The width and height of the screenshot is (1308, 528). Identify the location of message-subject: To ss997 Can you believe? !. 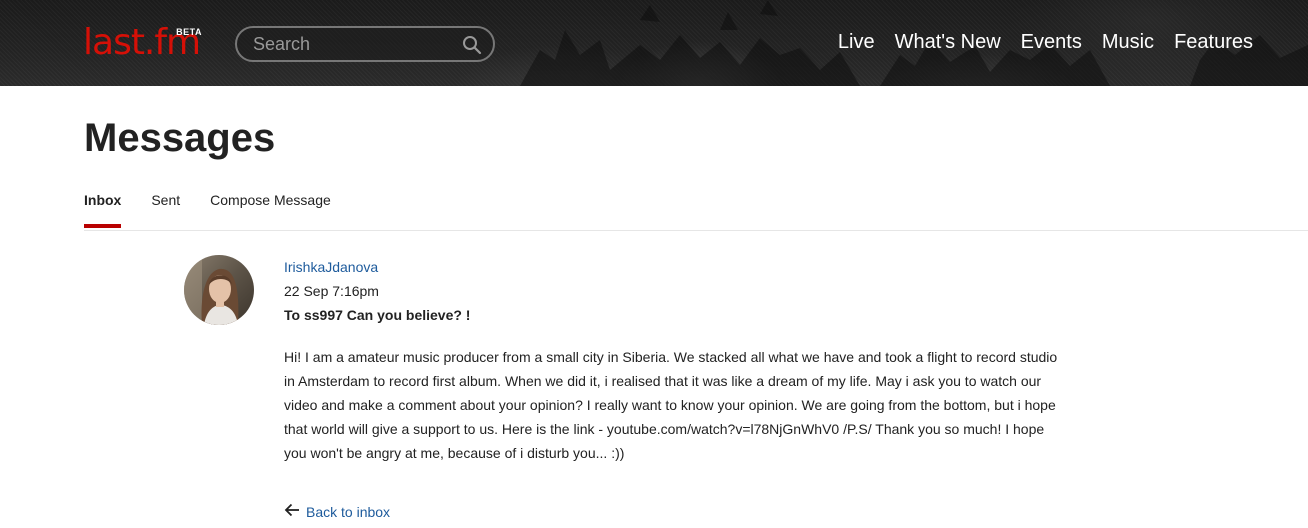
(377, 315).